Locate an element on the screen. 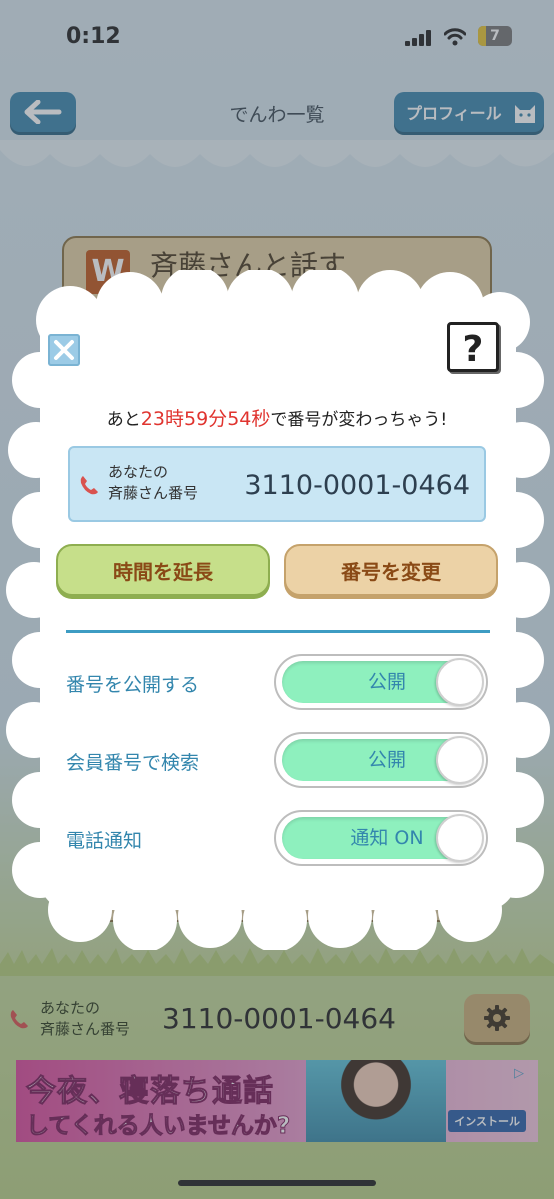  toggle-search-by-member-number: 公開 is located at coordinates (381, 760).